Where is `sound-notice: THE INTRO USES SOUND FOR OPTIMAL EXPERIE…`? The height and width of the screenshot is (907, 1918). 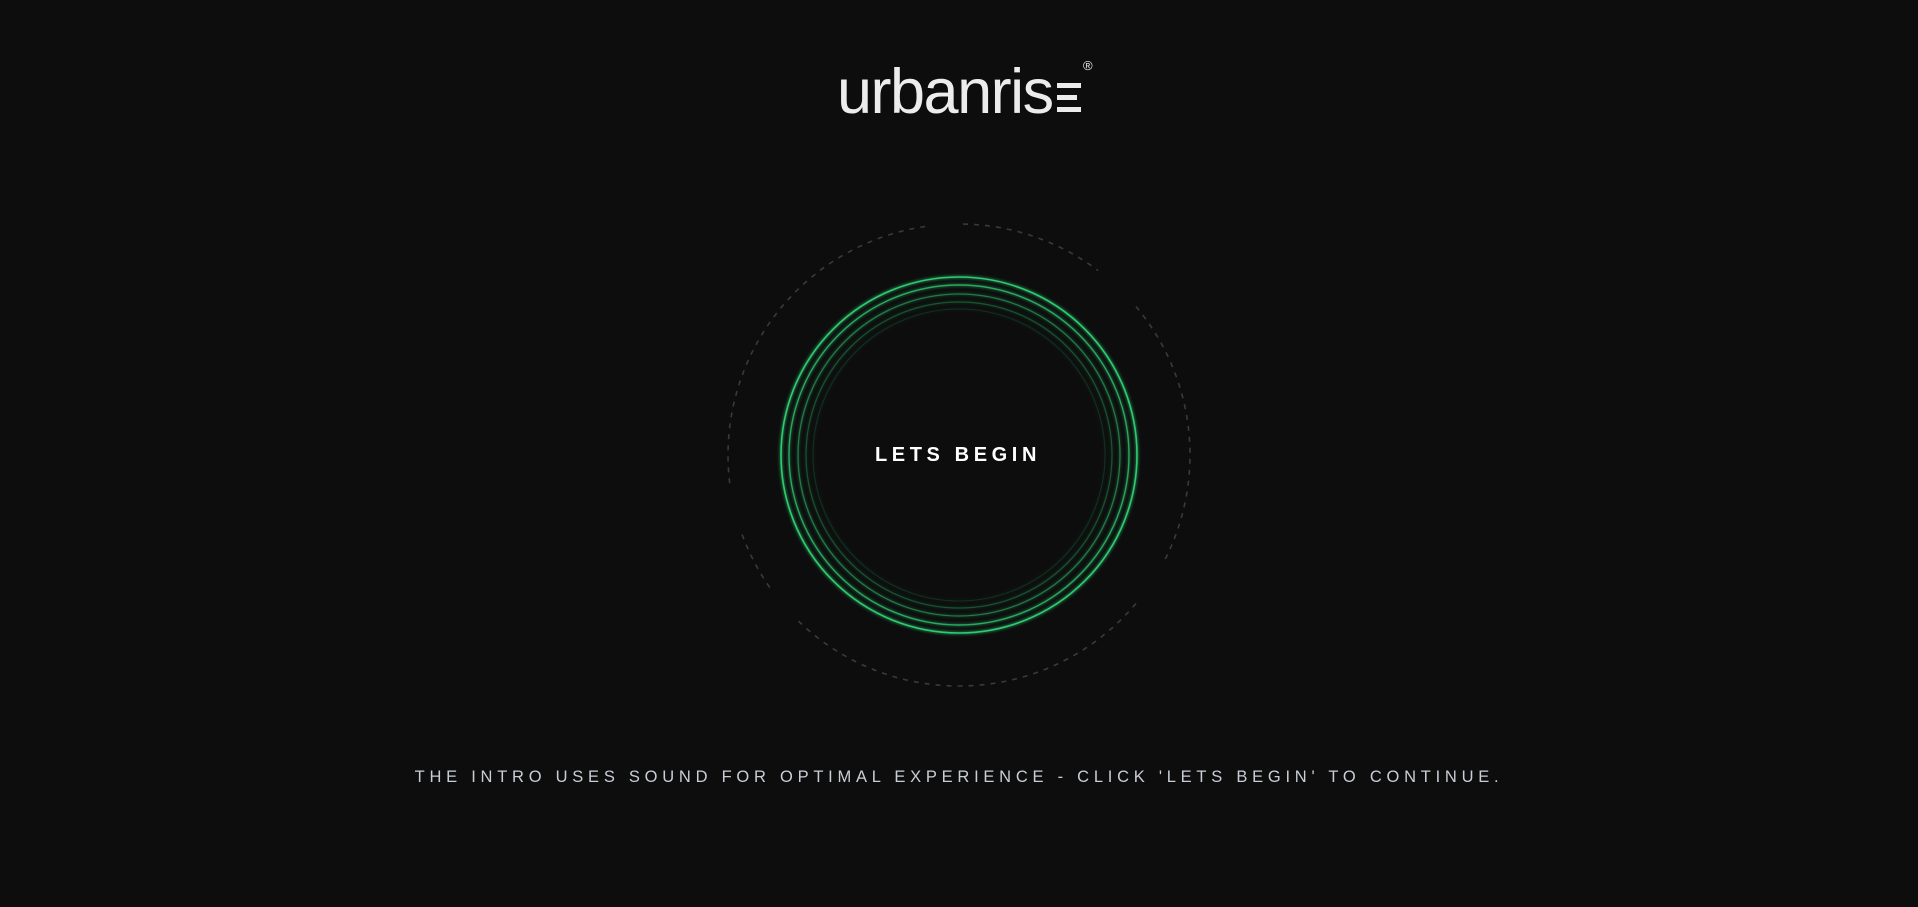
sound-notice: THE INTRO USES SOUND FOR OPTIMAL EXPERIE… is located at coordinates (959, 777).